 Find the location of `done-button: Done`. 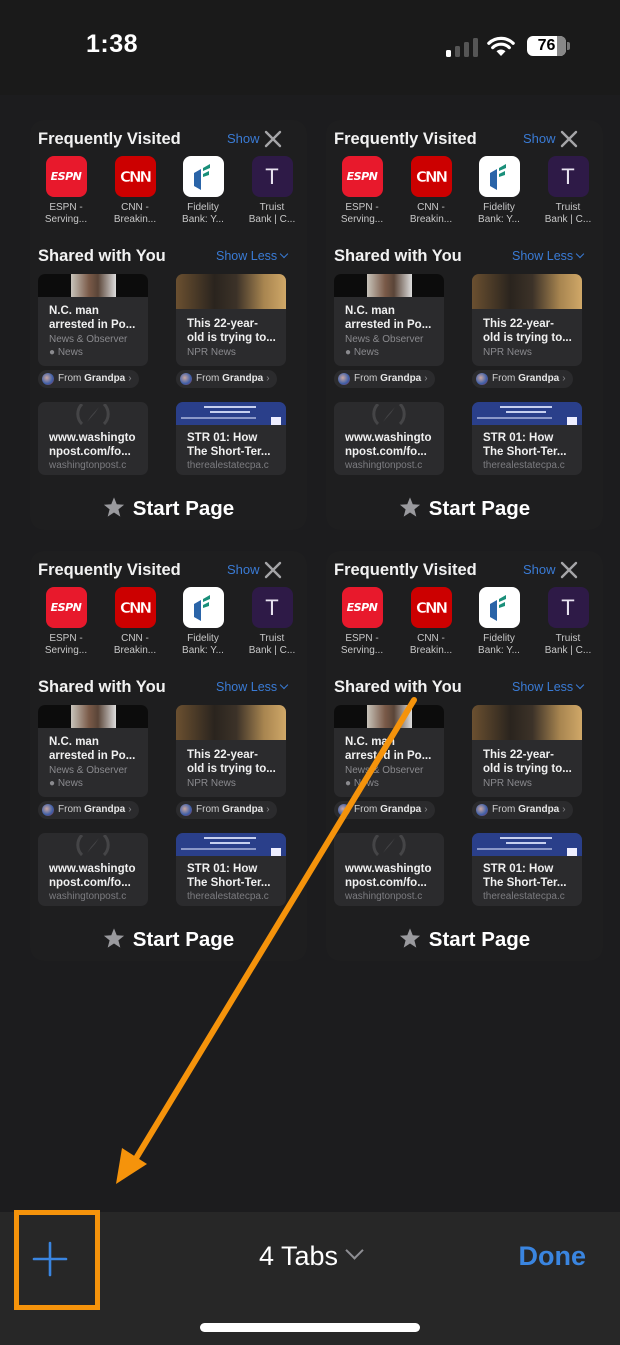

done-button: Done is located at coordinates (553, 1256).